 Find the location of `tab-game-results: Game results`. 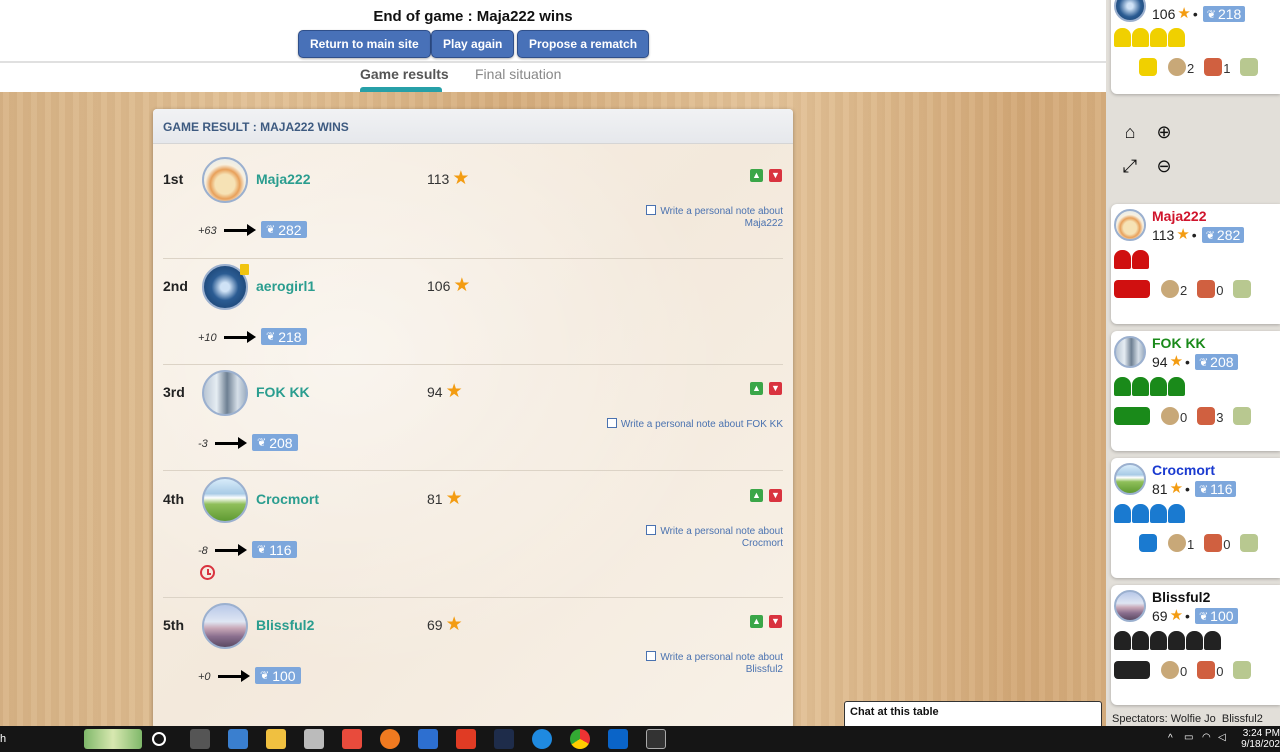

tab-game-results: Game results is located at coordinates (404, 74).